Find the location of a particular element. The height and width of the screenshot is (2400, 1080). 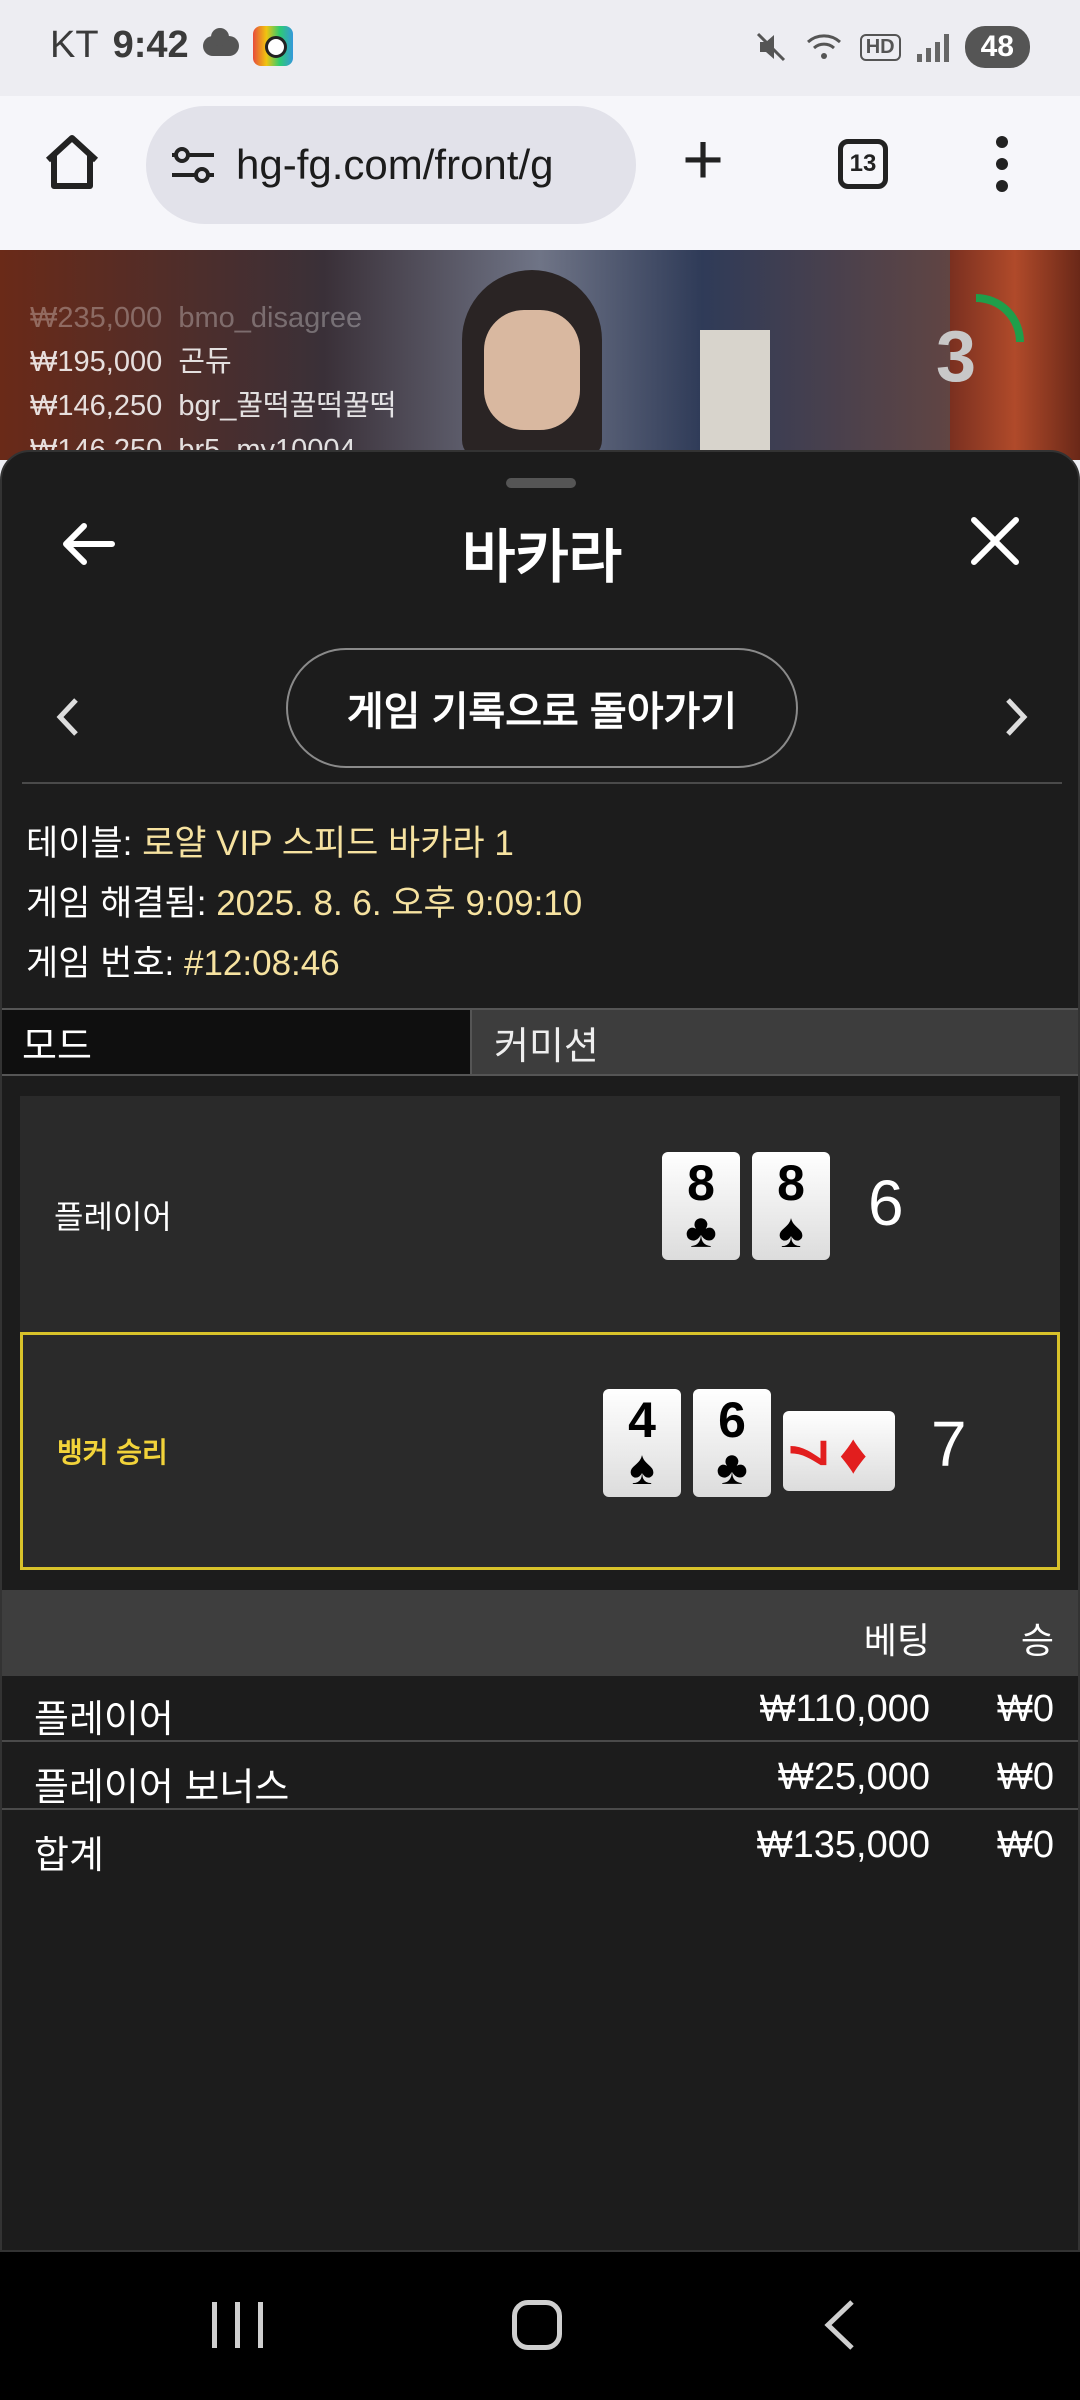

drag-handle is located at coordinates (541, 483).